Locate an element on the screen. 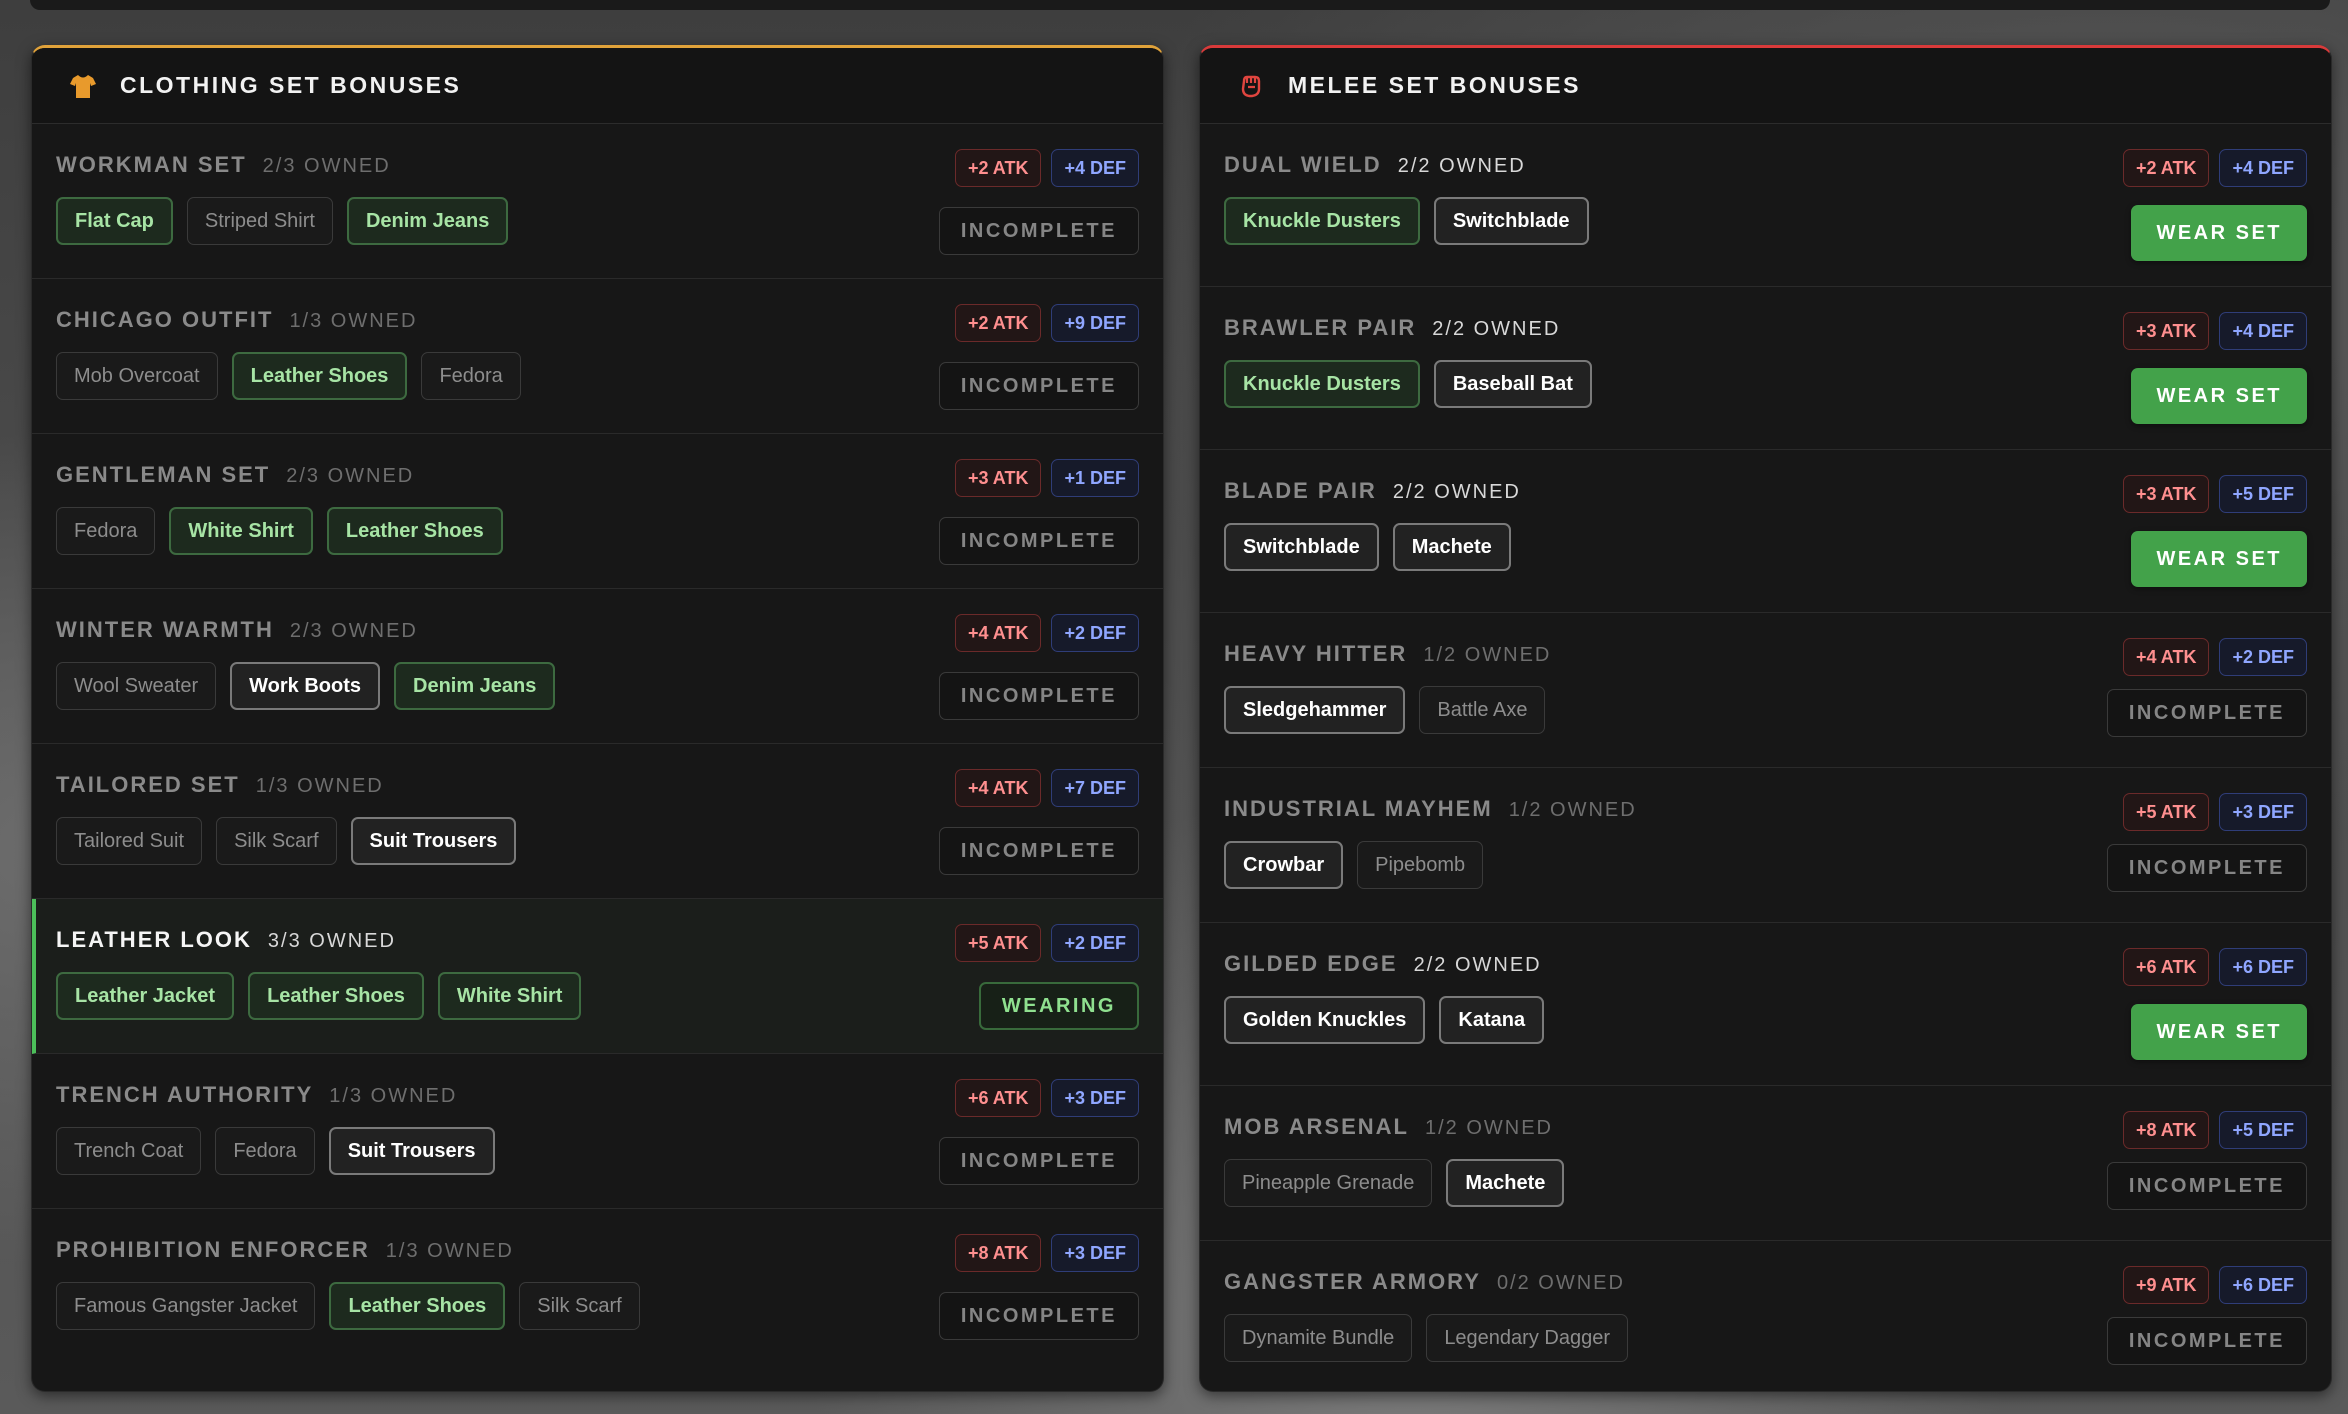 This screenshot has height=1414, width=2348. item-chip: Leather Jacket is located at coordinates (145, 996).